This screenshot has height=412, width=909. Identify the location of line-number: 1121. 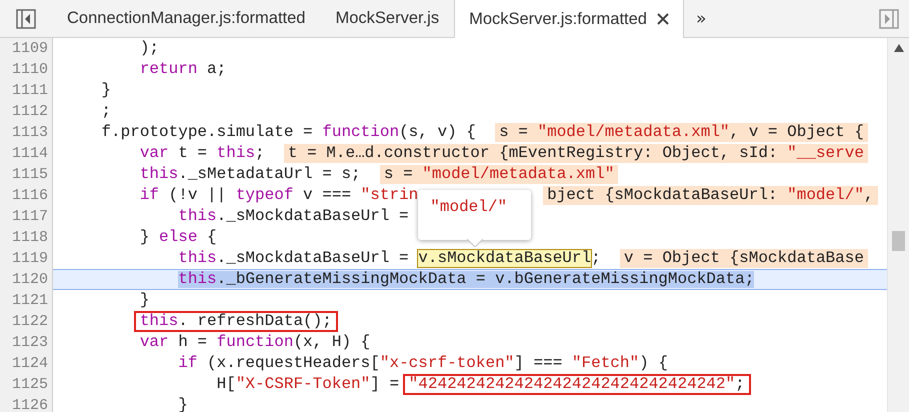
(26, 300).